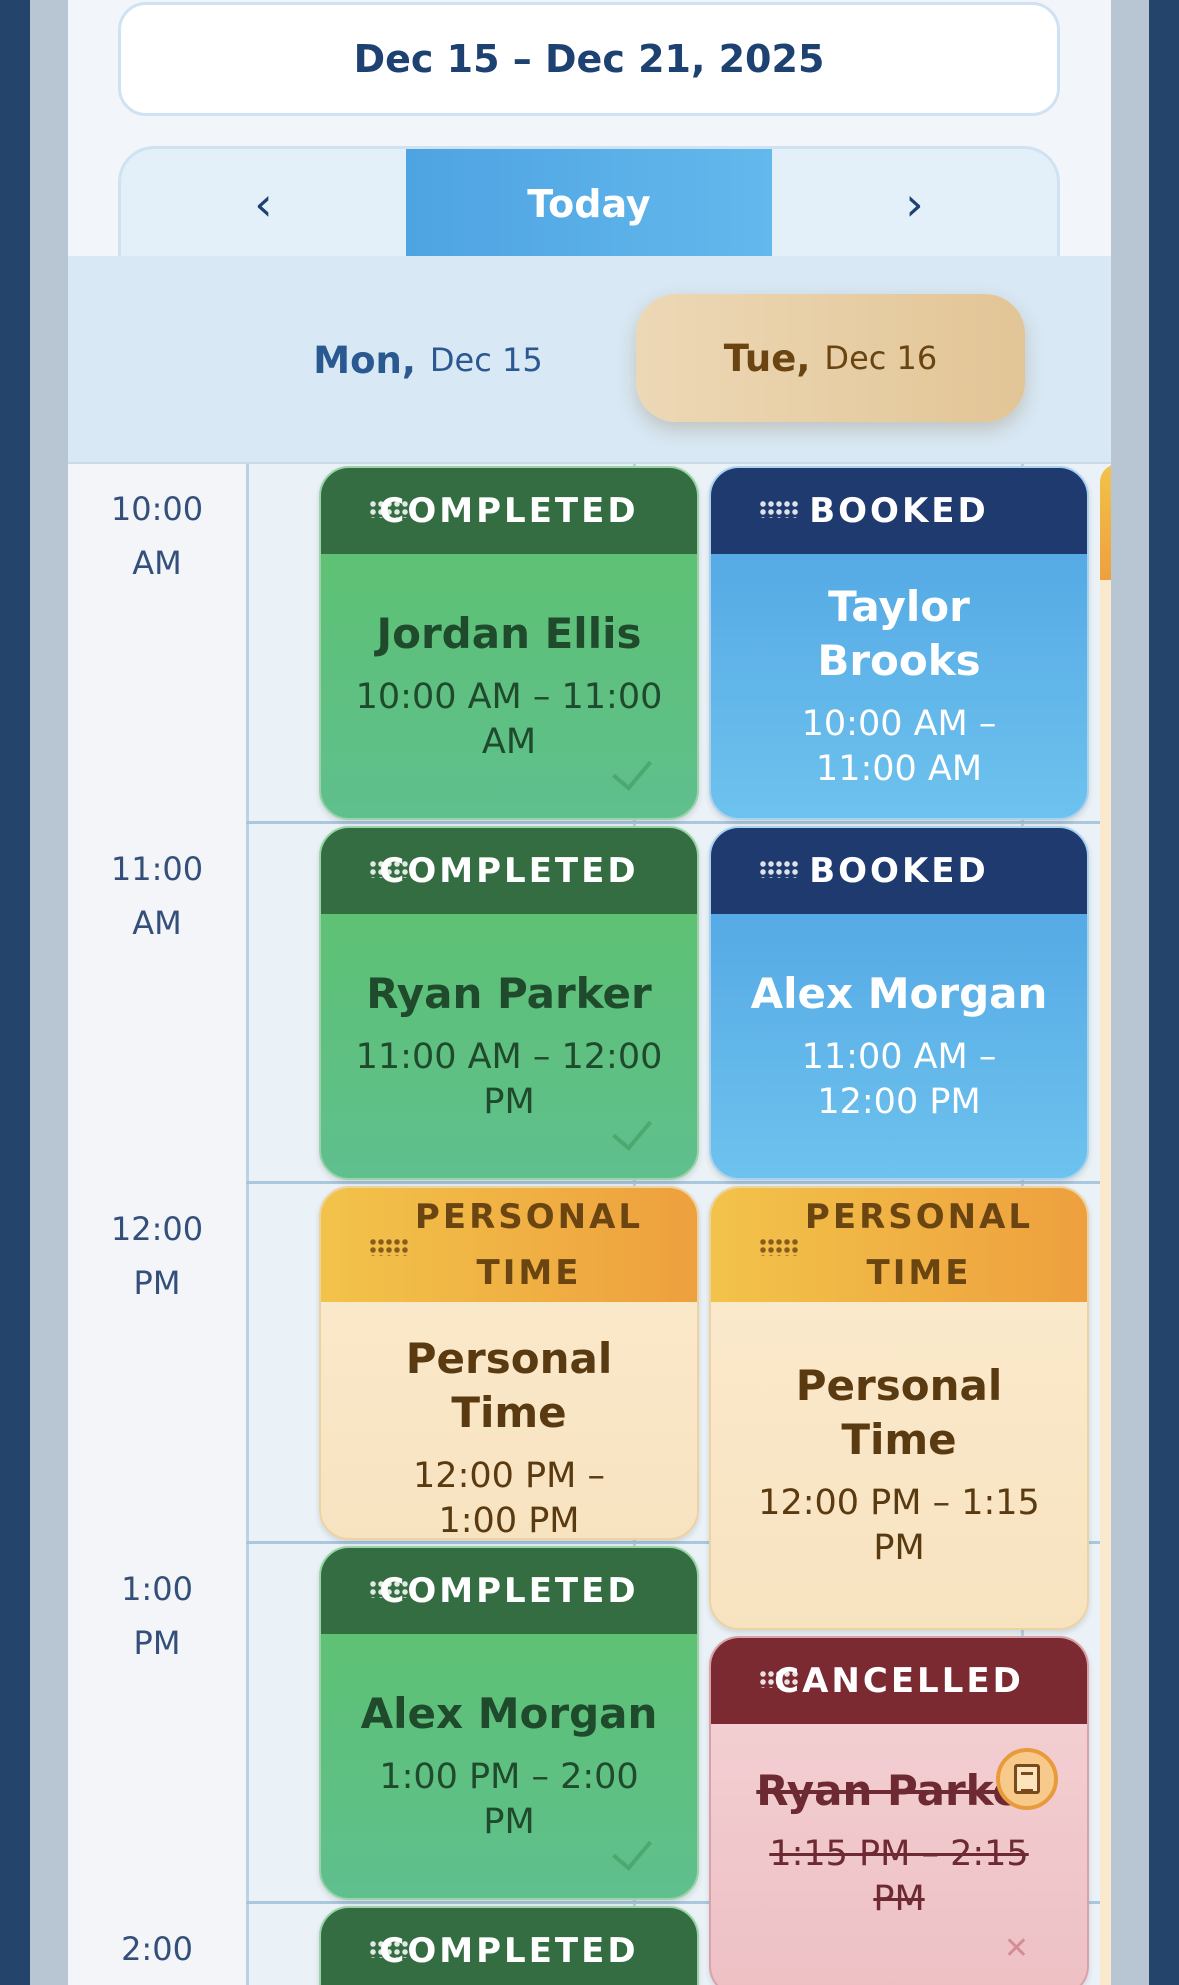 This screenshot has height=1985, width=1179. I want to click on chevron-right-icon: ›, so click(914, 204).